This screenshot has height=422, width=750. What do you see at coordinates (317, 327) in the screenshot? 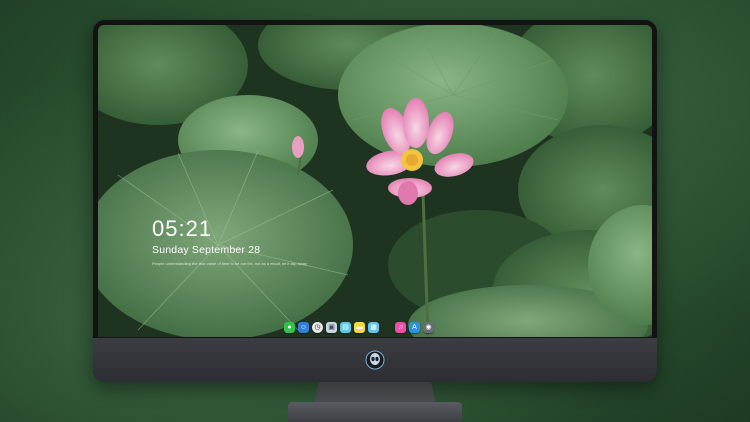
I see `clock-icon: ◷` at bounding box center [317, 327].